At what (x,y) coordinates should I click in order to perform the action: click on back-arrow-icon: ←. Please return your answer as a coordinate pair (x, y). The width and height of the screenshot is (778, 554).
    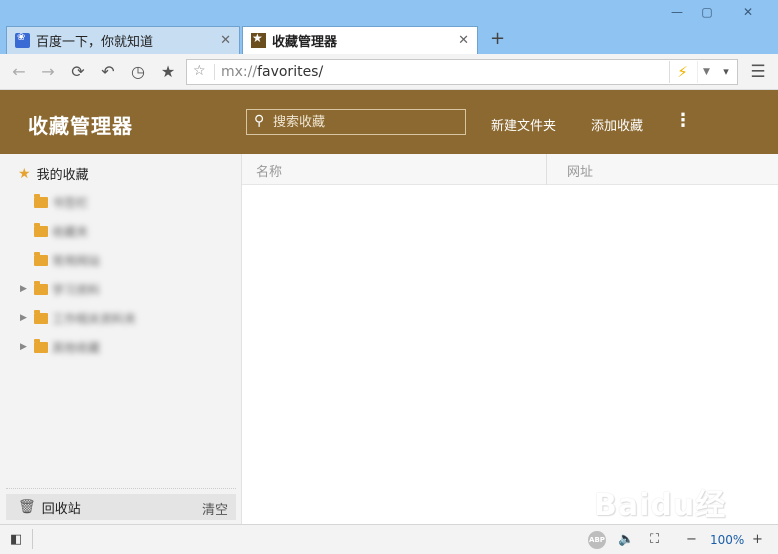
    Looking at the image, I should click on (19, 72).